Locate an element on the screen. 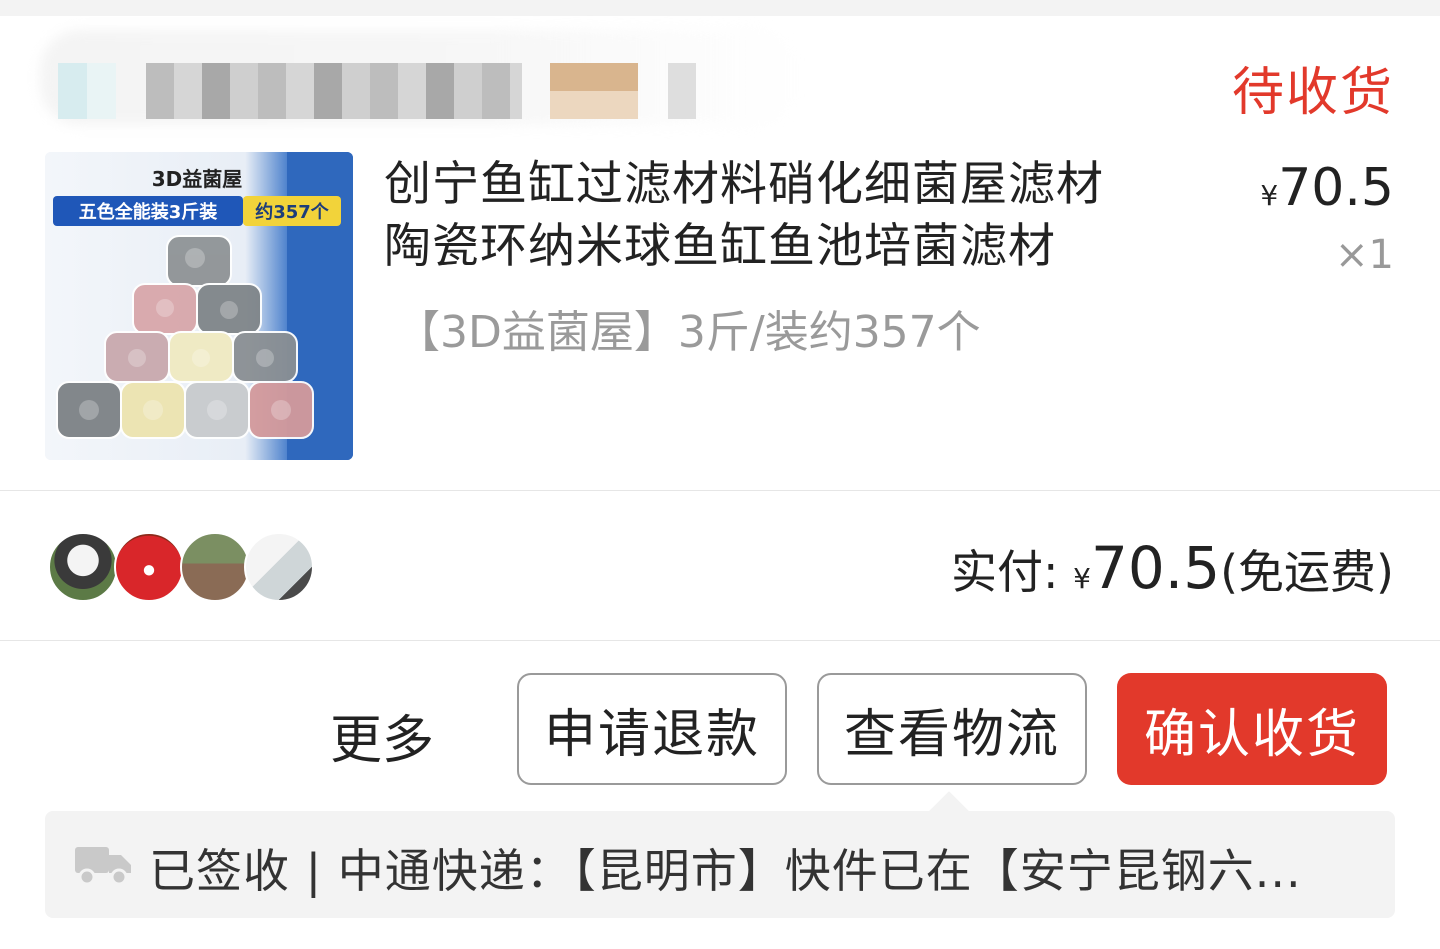  paid-label: 实付: is located at coordinates (1005, 572).